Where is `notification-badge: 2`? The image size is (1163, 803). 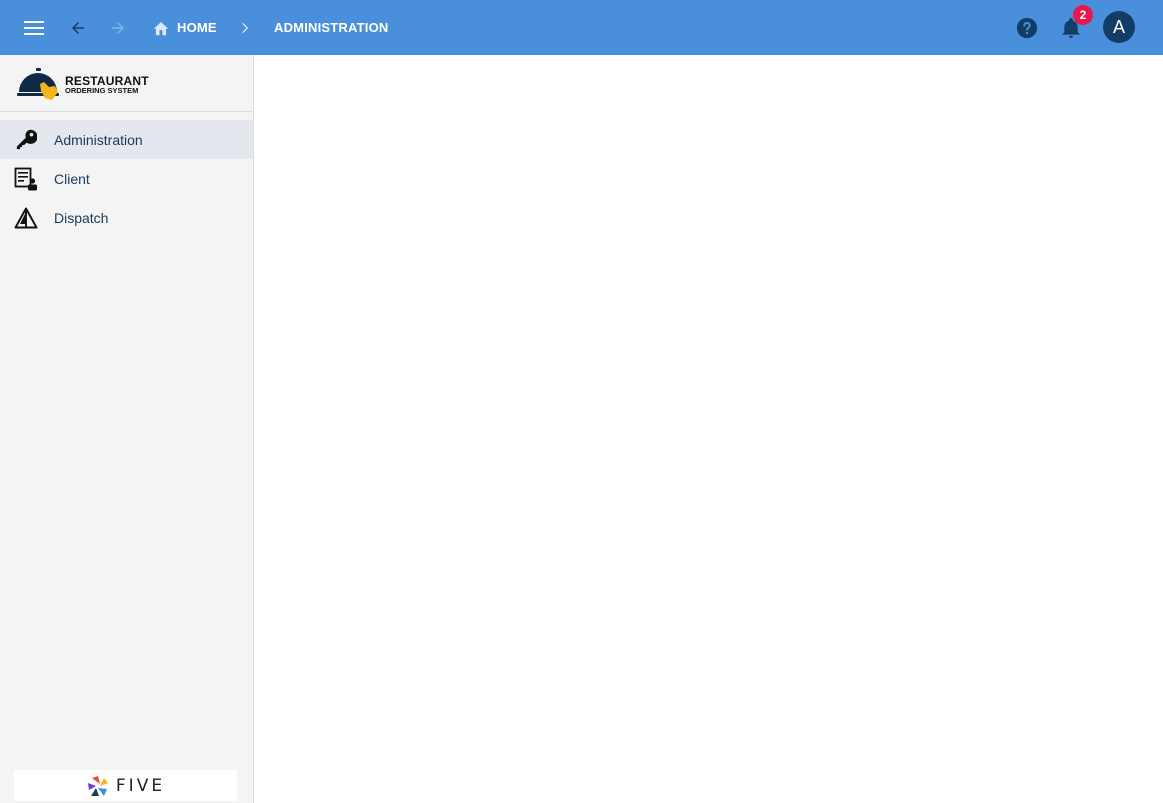 notification-badge: 2 is located at coordinates (1083, 15).